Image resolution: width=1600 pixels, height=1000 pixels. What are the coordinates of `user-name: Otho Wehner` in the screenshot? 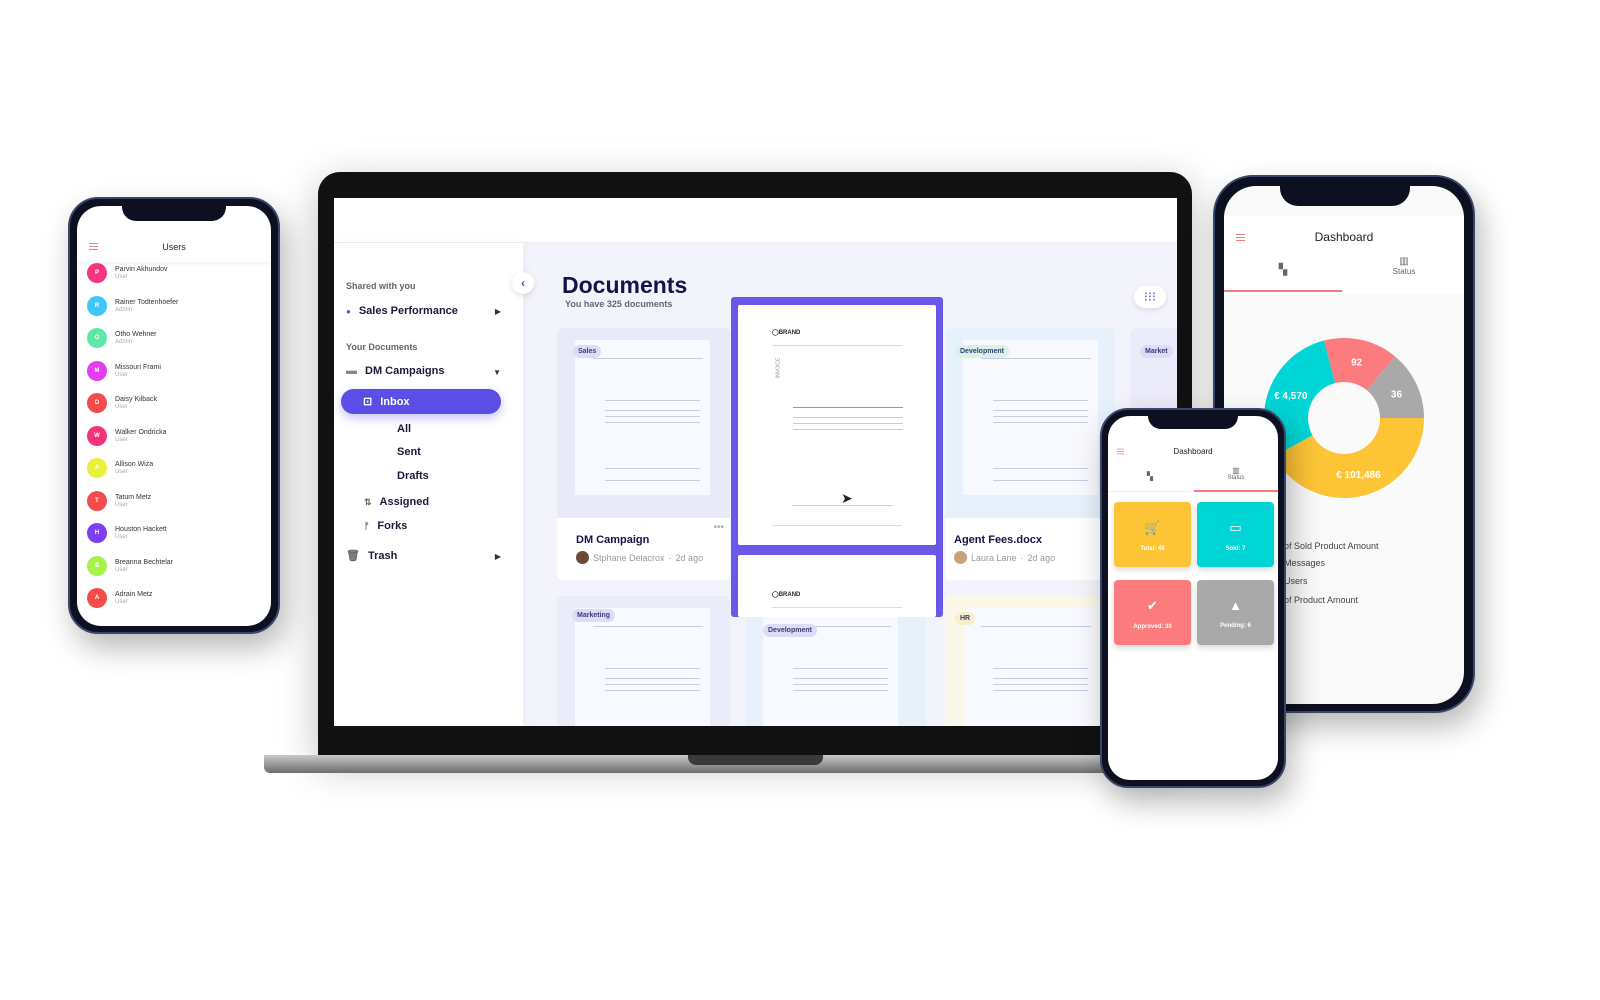 It's located at (136, 334).